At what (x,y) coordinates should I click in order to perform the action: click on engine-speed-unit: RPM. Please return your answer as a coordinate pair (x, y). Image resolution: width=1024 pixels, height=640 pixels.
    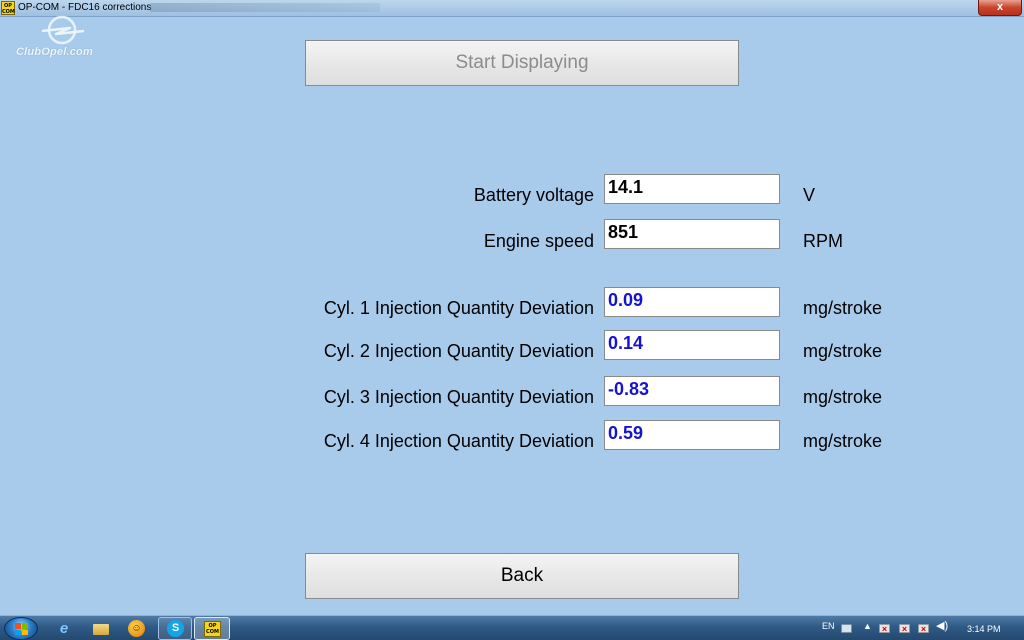
    Looking at the image, I should click on (823, 241).